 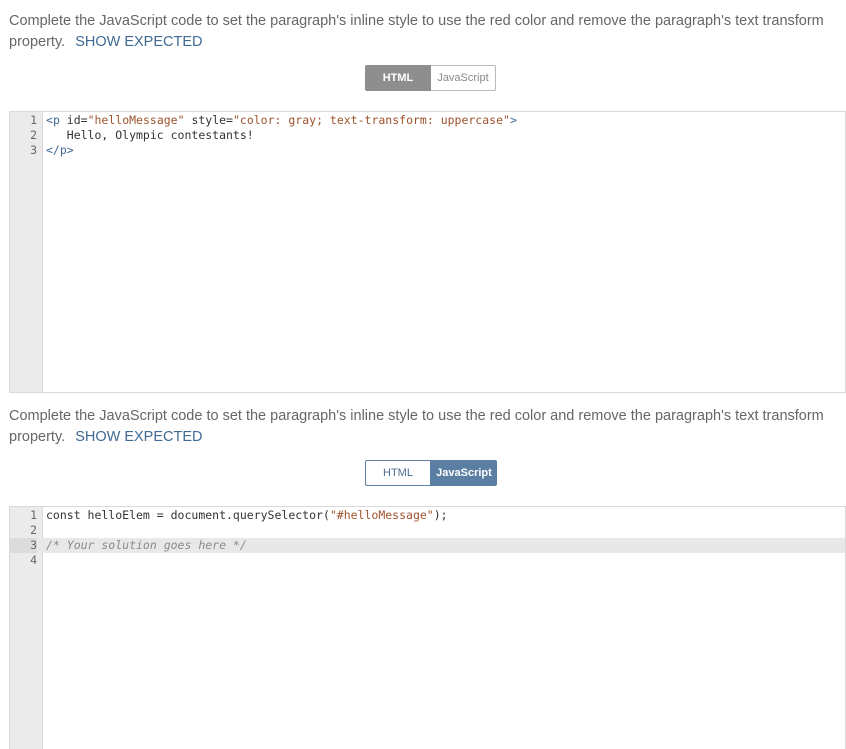 What do you see at coordinates (398, 473) in the screenshot?
I see `html-tab-2: HTML` at bounding box center [398, 473].